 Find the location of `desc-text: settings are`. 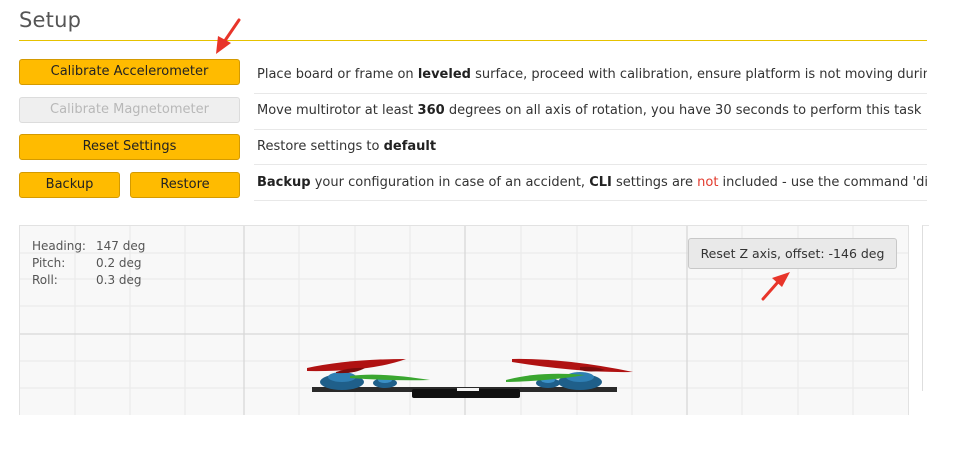

desc-text: settings are is located at coordinates (654, 182).